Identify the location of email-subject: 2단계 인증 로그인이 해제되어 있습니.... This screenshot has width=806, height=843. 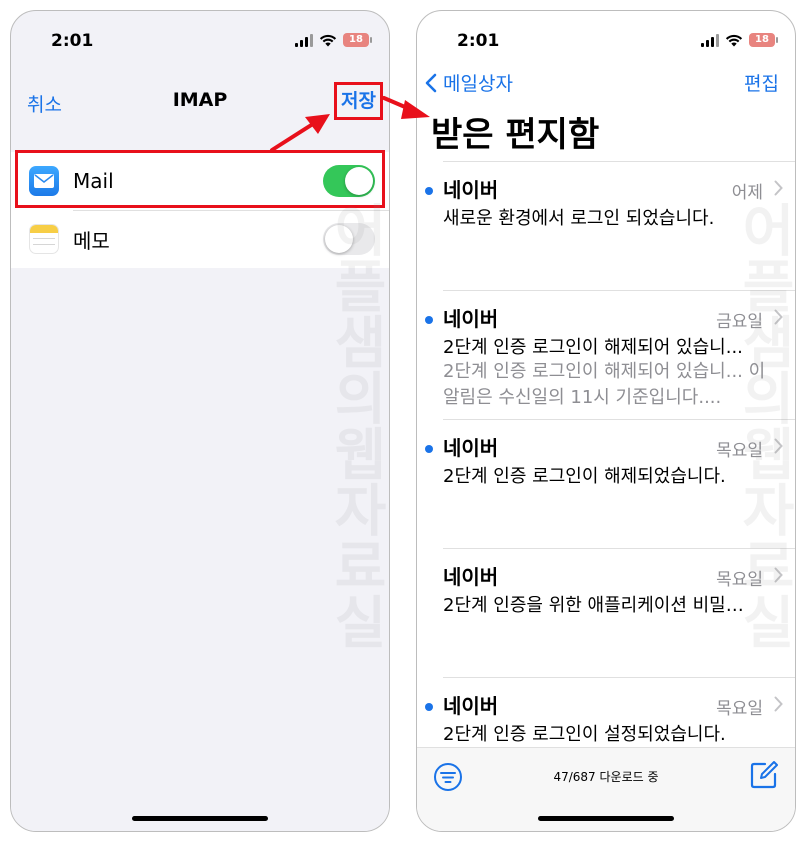
(593, 347).